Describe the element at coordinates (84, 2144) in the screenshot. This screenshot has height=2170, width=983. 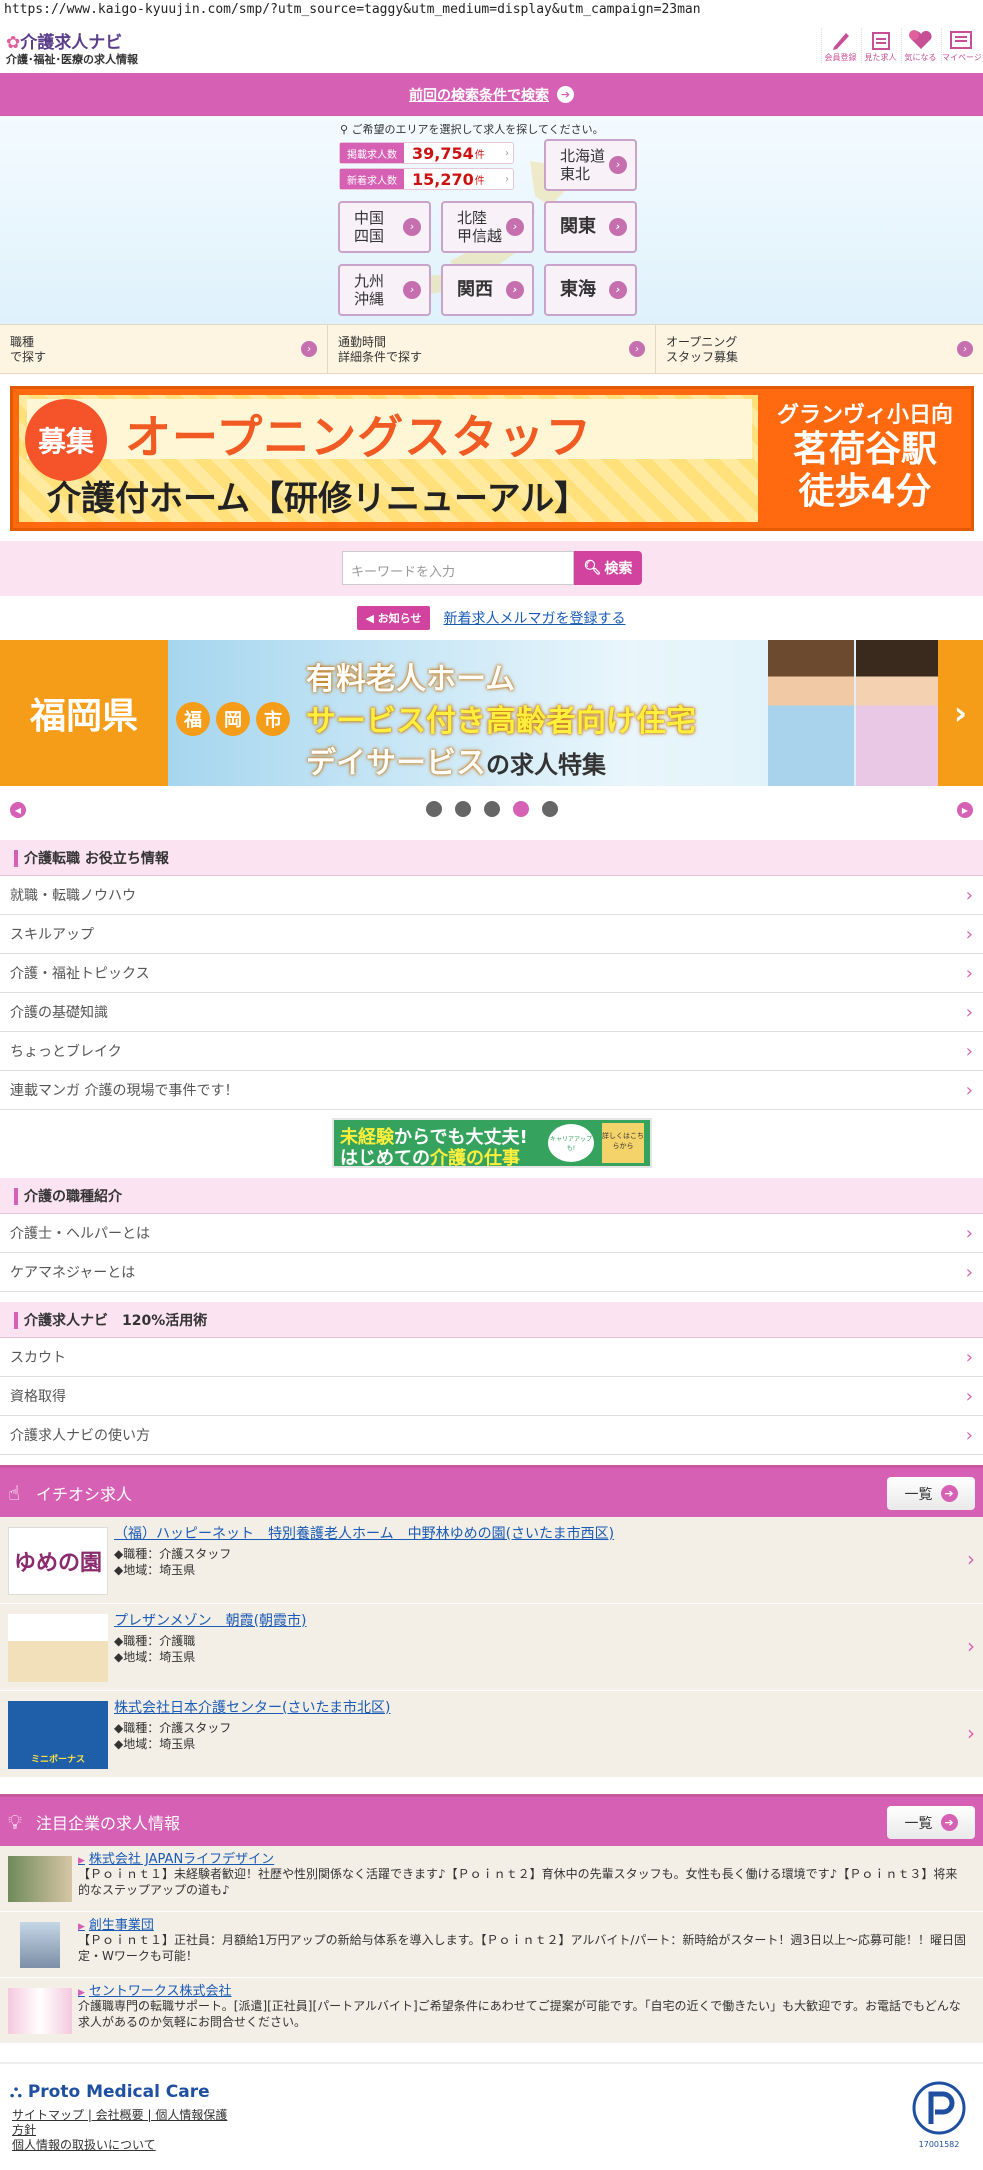
I see `footer-link-privacy: 個人情報の取扱いについて` at that location.